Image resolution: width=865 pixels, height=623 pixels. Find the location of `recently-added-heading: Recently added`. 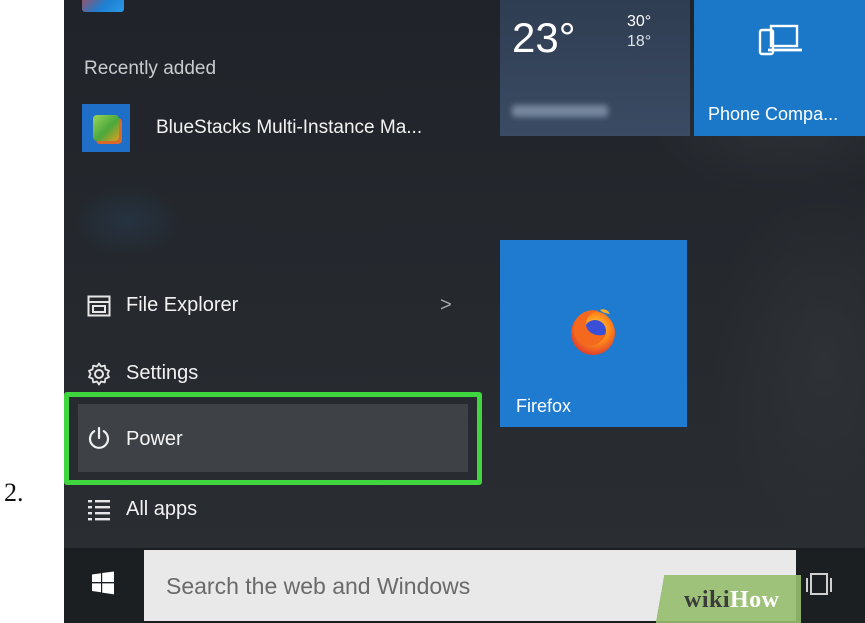

recently-added-heading: Recently added is located at coordinates (150, 68).